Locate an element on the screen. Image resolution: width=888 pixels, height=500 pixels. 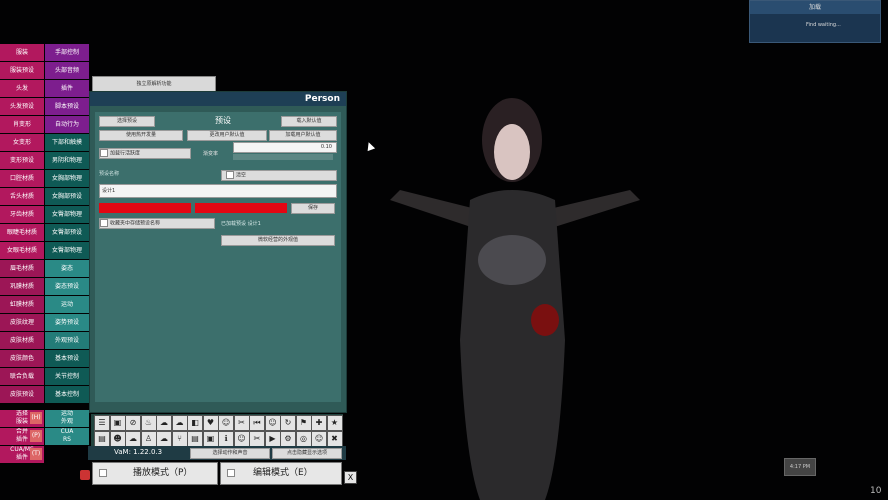
person3-icon: ☺ is located at coordinates (241, 439).